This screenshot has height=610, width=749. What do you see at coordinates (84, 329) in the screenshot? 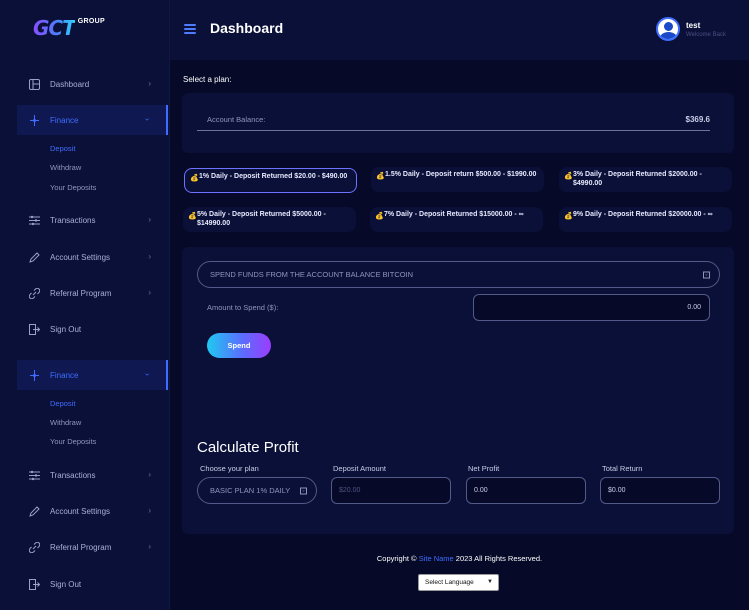
I see `sidebar-item-sign-out: Sign Out` at bounding box center [84, 329].